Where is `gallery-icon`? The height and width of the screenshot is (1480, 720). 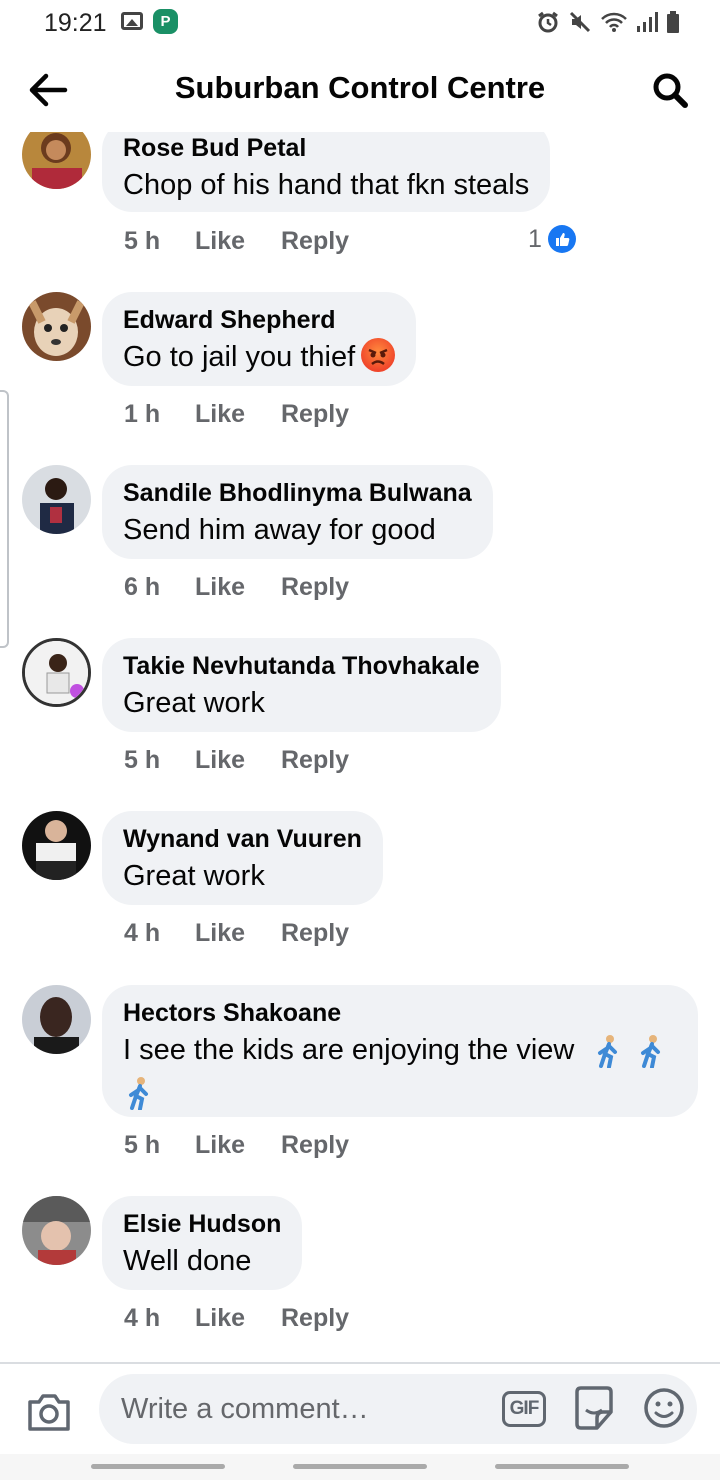
gallery-icon is located at coordinates (132, 21).